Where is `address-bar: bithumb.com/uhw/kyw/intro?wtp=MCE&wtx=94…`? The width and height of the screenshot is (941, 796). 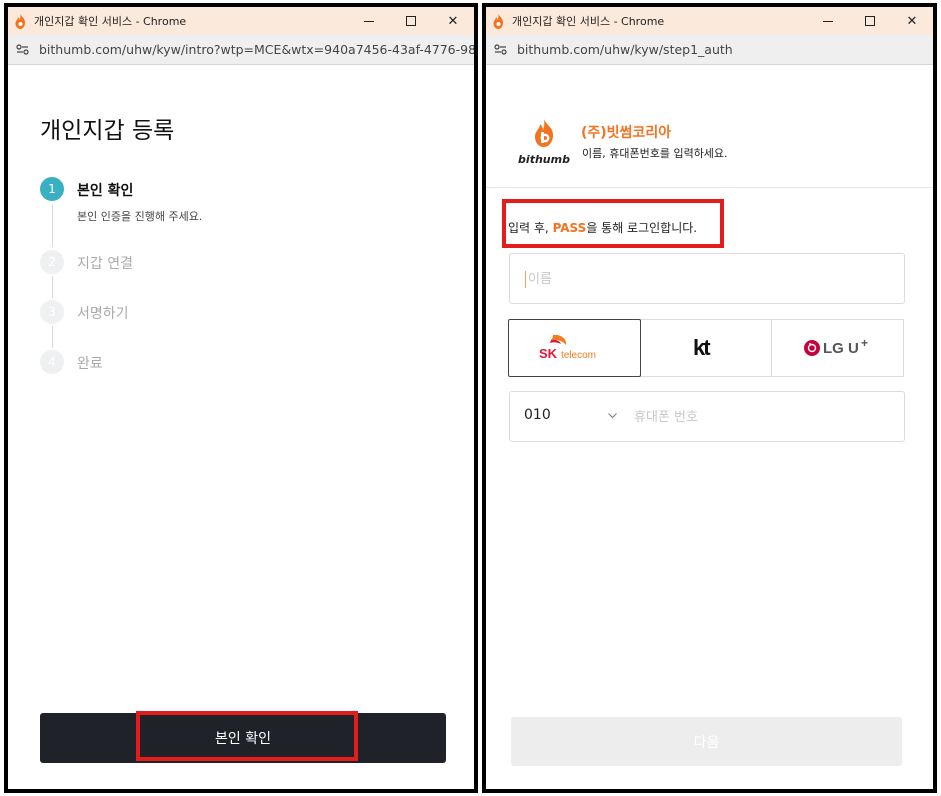
address-bar: bithumb.com/uhw/kyw/intro?wtp=MCE&wtx=94… is located at coordinates (241, 50).